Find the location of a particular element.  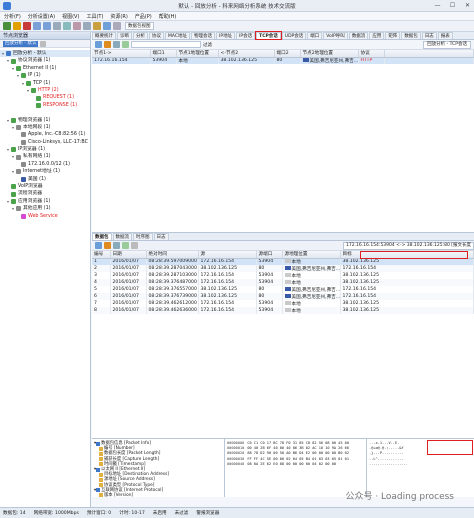

menu-item: 帮助(H) is located at coordinates (168, 16).